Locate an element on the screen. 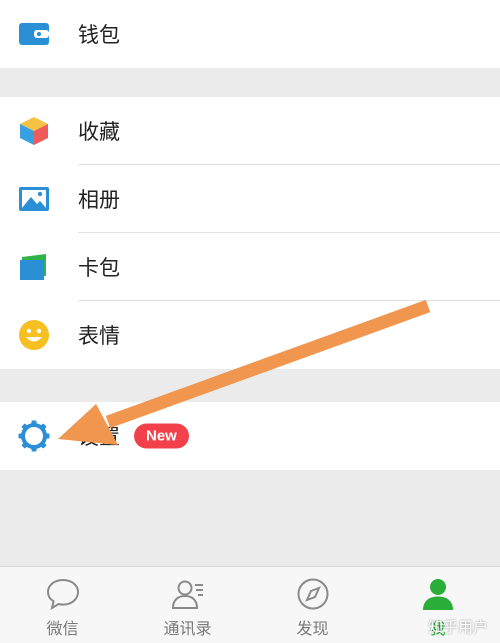 The width and height of the screenshot is (500, 643). bottom-tab-bar: 微信 通讯录 发现 我 知乎用户 is located at coordinates (250, 604).